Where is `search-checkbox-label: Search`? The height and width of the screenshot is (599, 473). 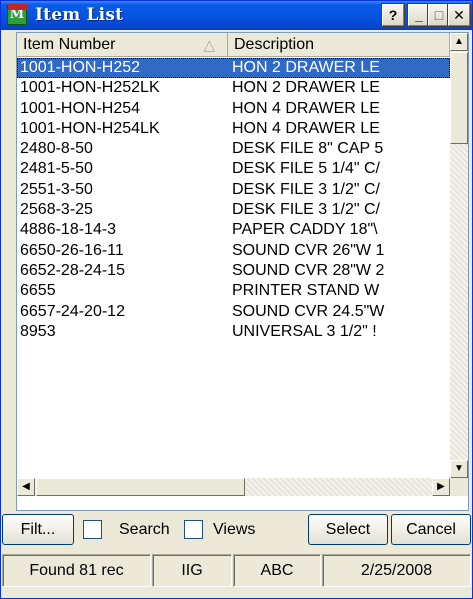
search-checkbox-label: Search is located at coordinates (144, 529).